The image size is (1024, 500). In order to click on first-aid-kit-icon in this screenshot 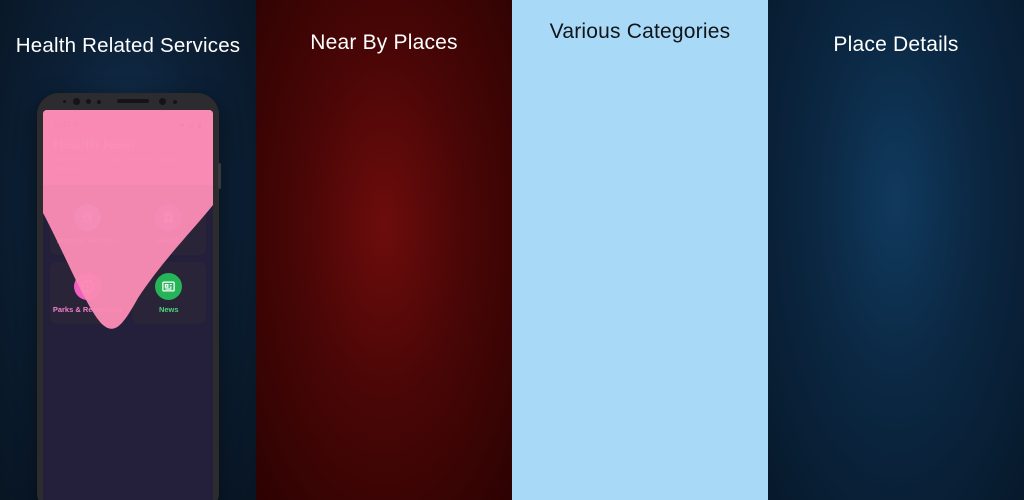, I will do `click(169, 217)`.